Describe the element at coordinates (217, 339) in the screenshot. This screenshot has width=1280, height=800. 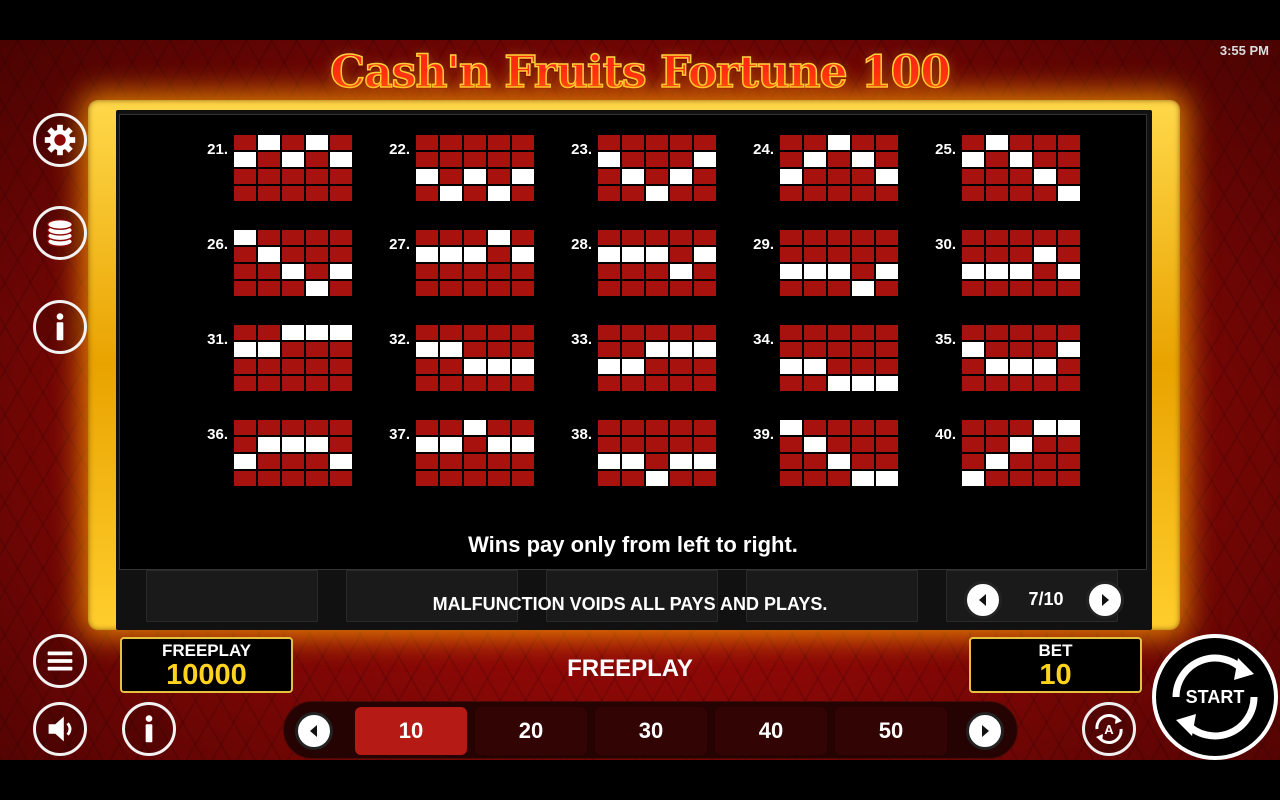
I see `payline-number: 31.` at that location.